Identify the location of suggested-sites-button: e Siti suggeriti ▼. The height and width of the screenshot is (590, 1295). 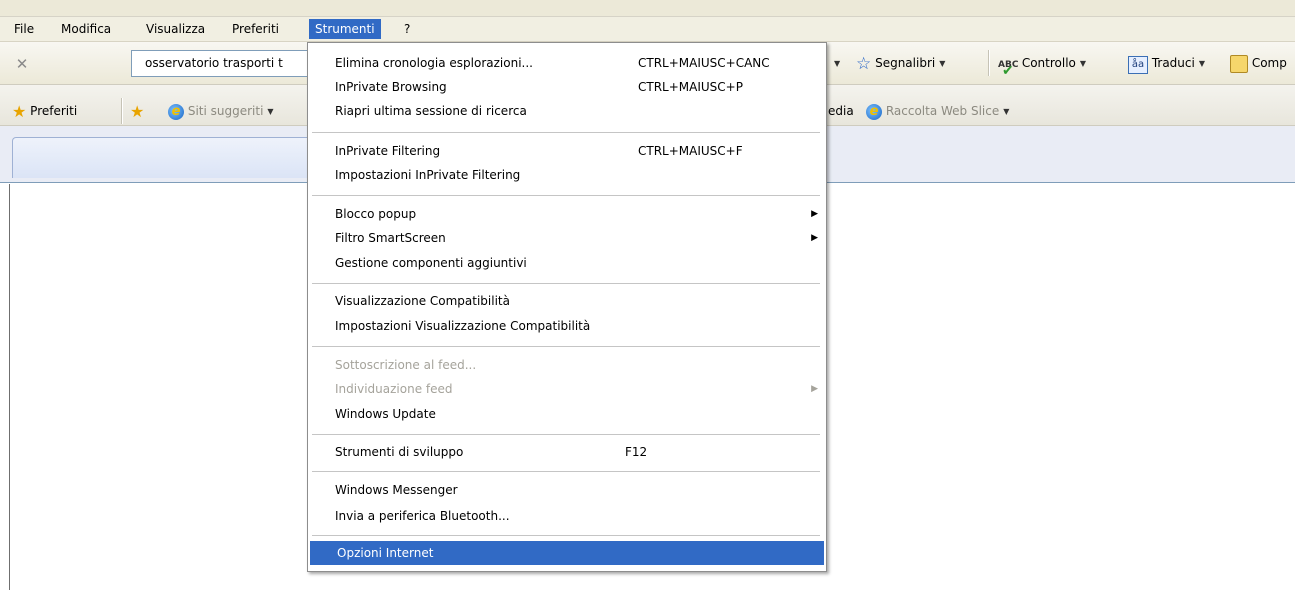
(221, 111).